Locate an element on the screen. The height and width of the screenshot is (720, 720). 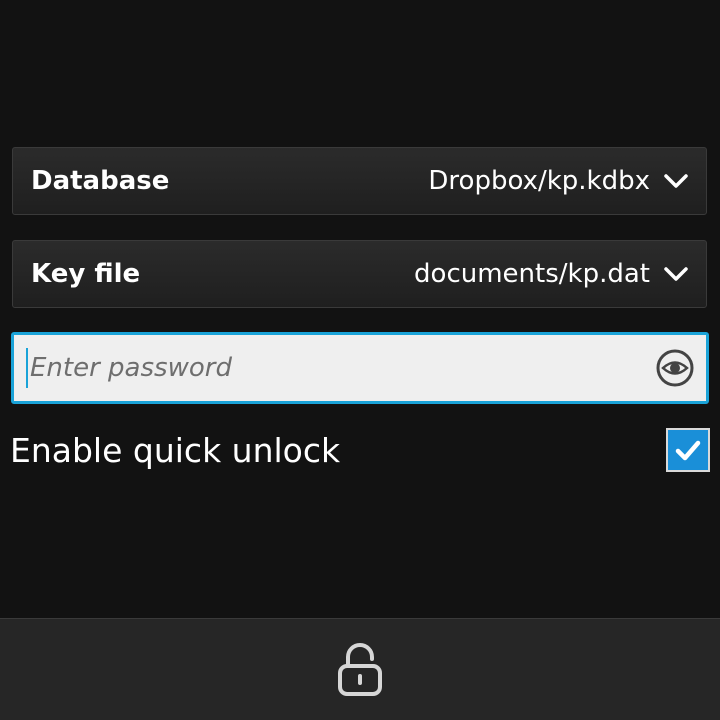
checkmark-icon is located at coordinates (688, 450).